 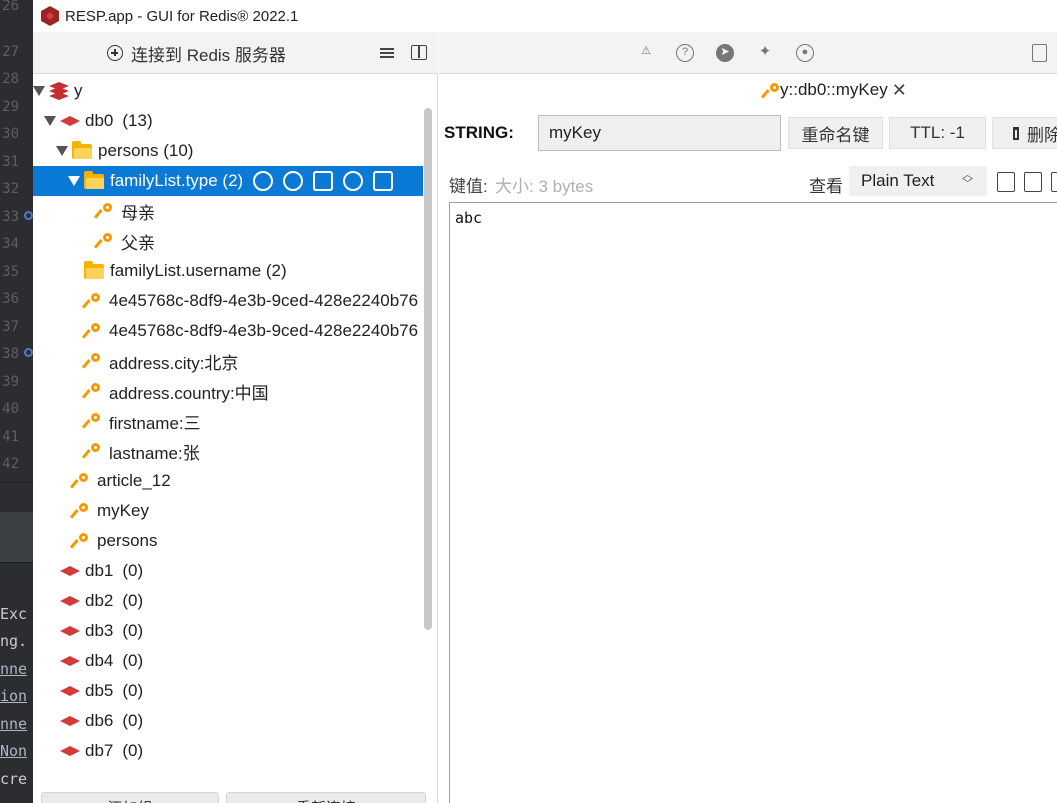 I want to click on copy-value-icon, so click(x=1006, y=182).